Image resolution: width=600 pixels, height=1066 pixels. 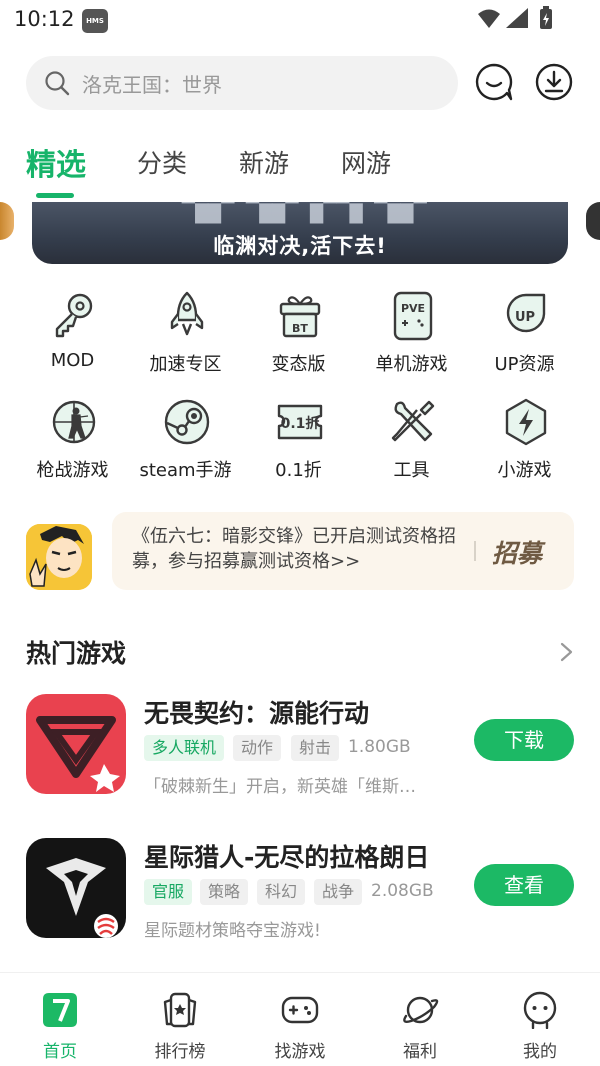 I want to click on grid-item-mod: MOD, so click(x=72, y=336).